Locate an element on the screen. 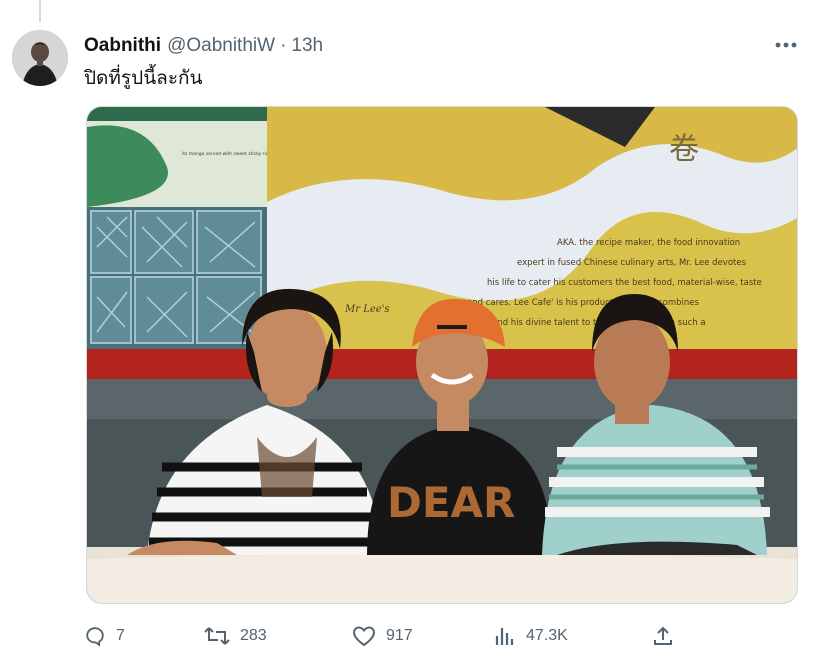 The image size is (820, 670). reply-button: 7 is located at coordinates (104, 636).